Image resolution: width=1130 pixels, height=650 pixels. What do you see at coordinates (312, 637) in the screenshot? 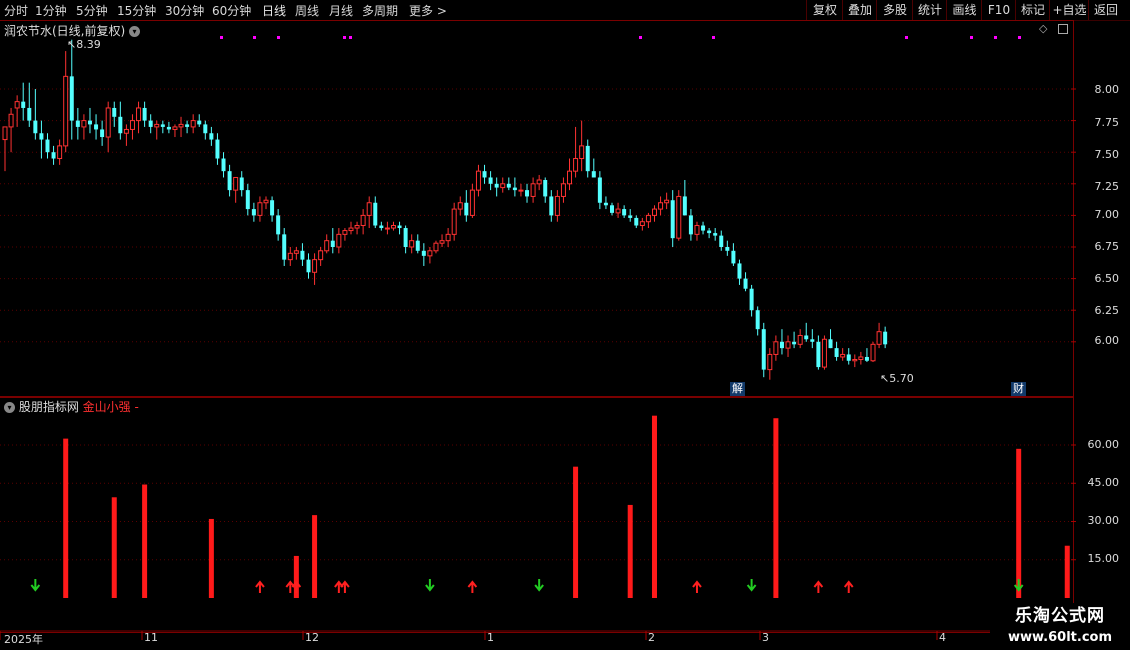
I see `x-axis-label: 12` at bounding box center [312, 637].